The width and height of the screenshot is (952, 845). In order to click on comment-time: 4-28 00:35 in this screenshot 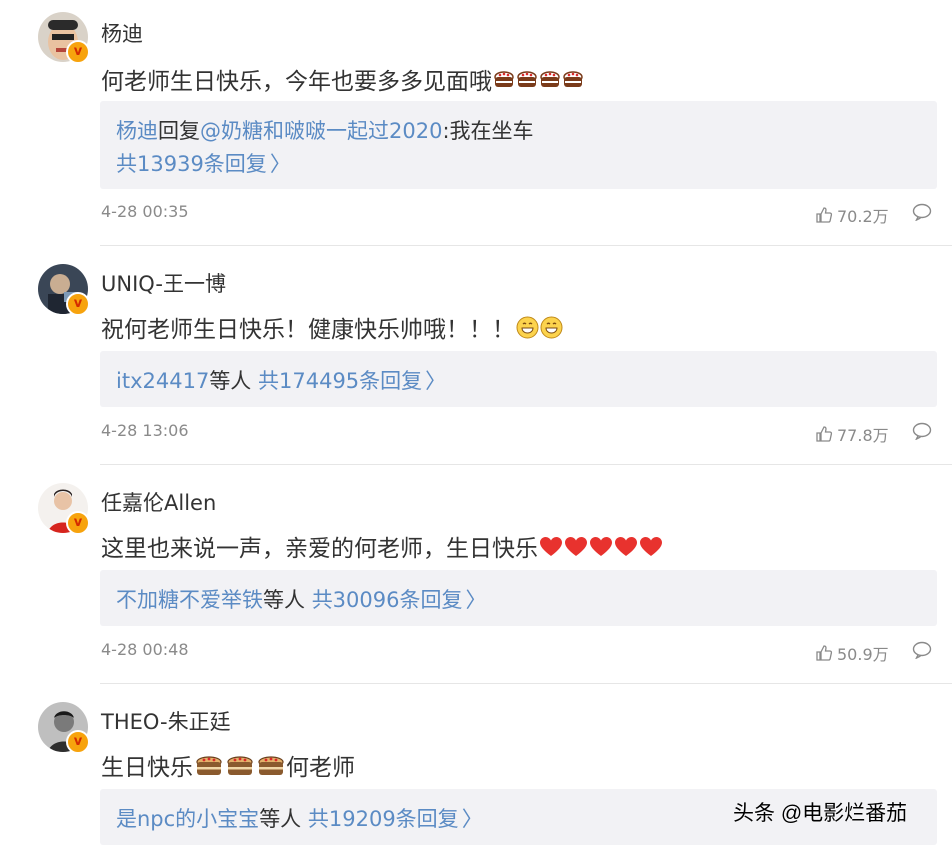, I will do `click(145, 211)`.